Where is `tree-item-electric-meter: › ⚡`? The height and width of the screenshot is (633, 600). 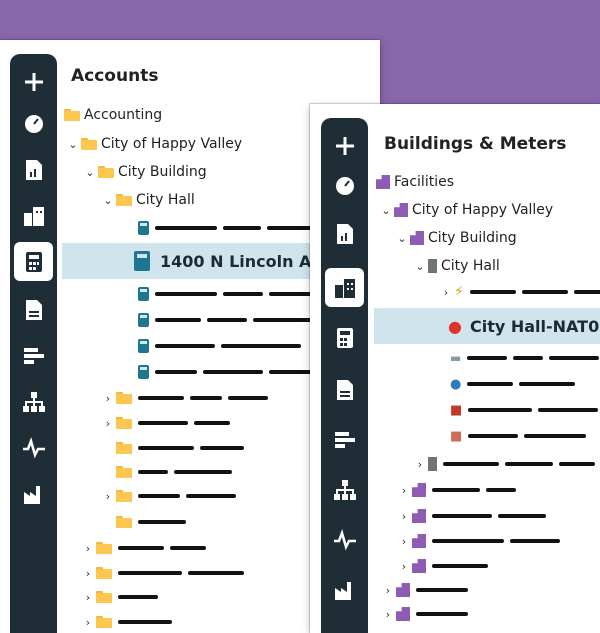
tree-item-electric-meter: › ⚡ is located at coordinates (520, 292).